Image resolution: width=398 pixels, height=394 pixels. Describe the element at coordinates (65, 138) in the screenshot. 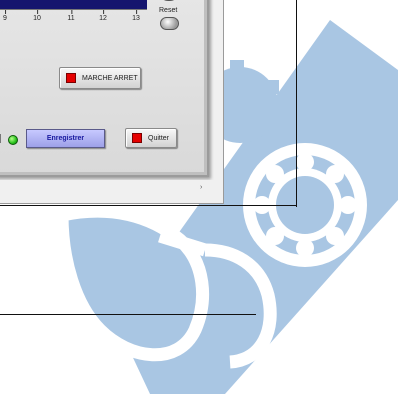

I see `enregistrer-button: Enregistrer` at that location.